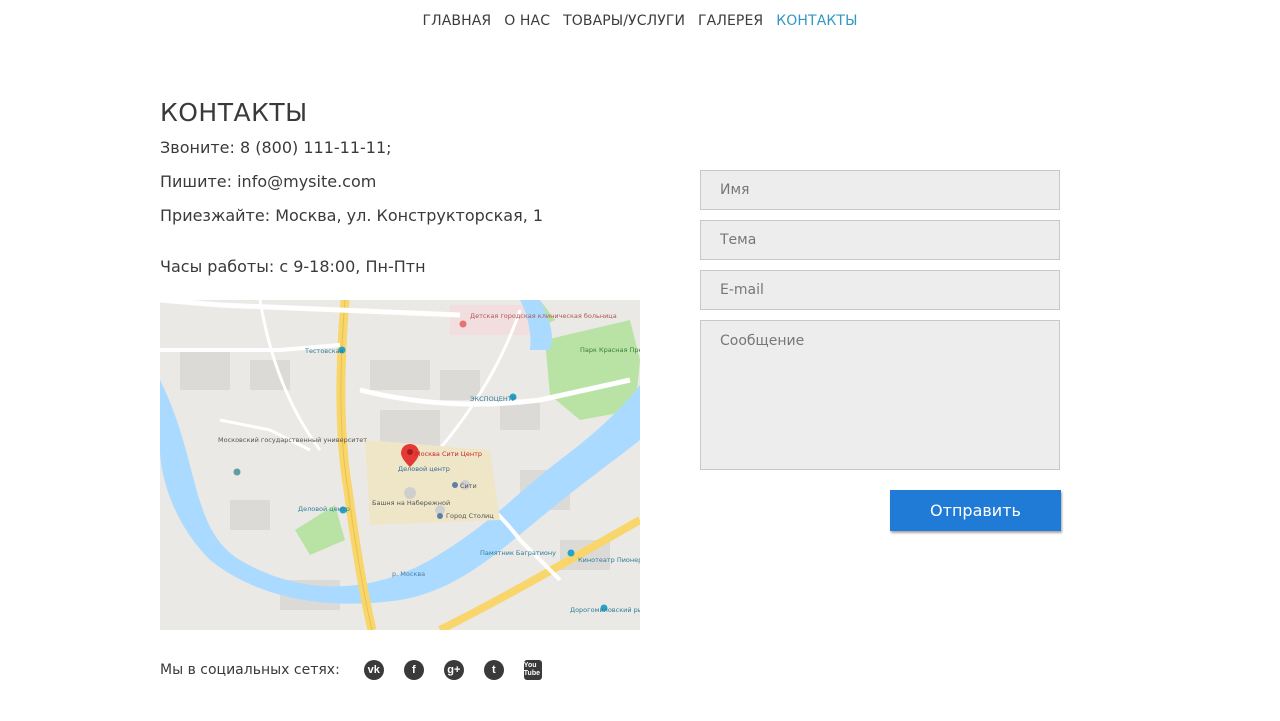  What do you see at coordinates (268, 181) in the screenshot?
I see `email-text: Пишите: info@mysite.com` at bounding box center [268, 181].